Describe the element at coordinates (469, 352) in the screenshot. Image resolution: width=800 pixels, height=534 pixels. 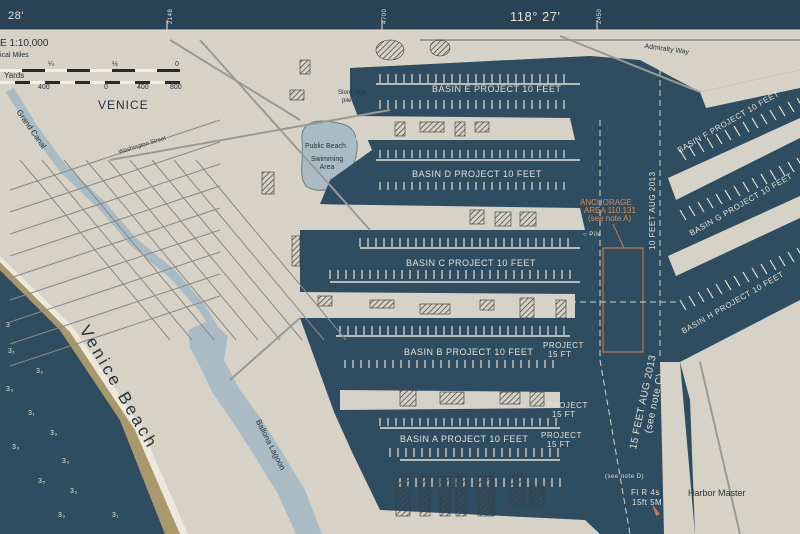
I see `basin-b-label: BASIN B PROJECT 10 FEET` at that location.